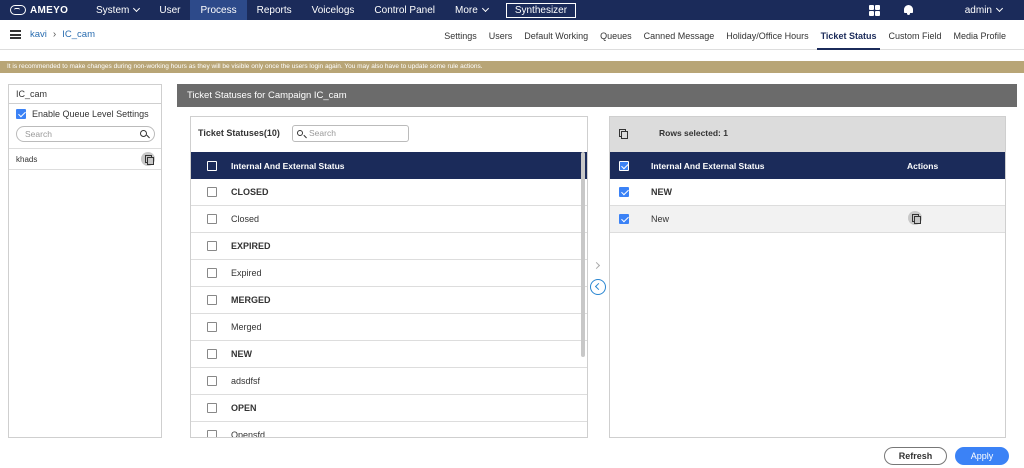  Describe the element at coordinates (807, 134) in the screenshot. I see `selected-statuses-toolbar: Rows selected: 1` at that location.